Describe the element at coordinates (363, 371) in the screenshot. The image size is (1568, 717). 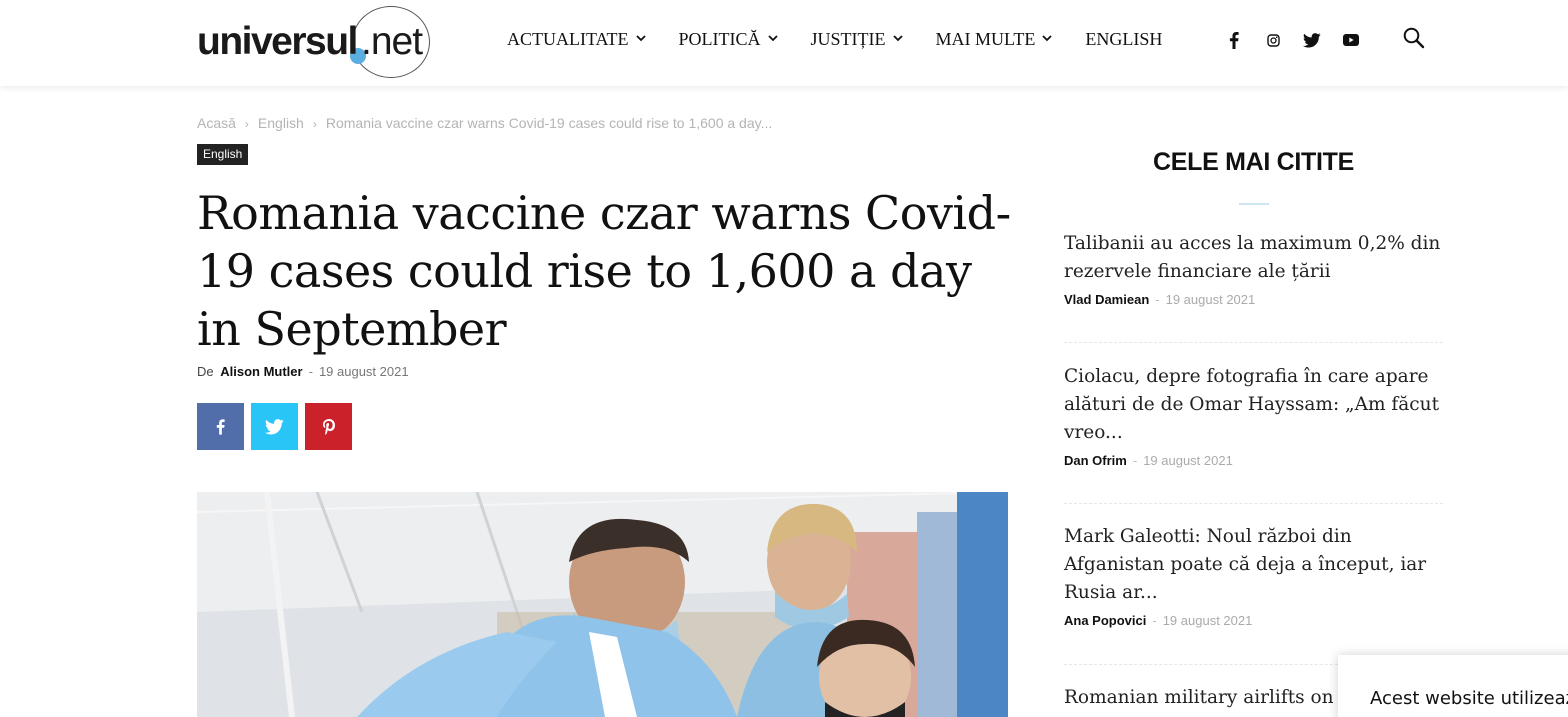
I see `article-date: 19 august 2021` at that location.